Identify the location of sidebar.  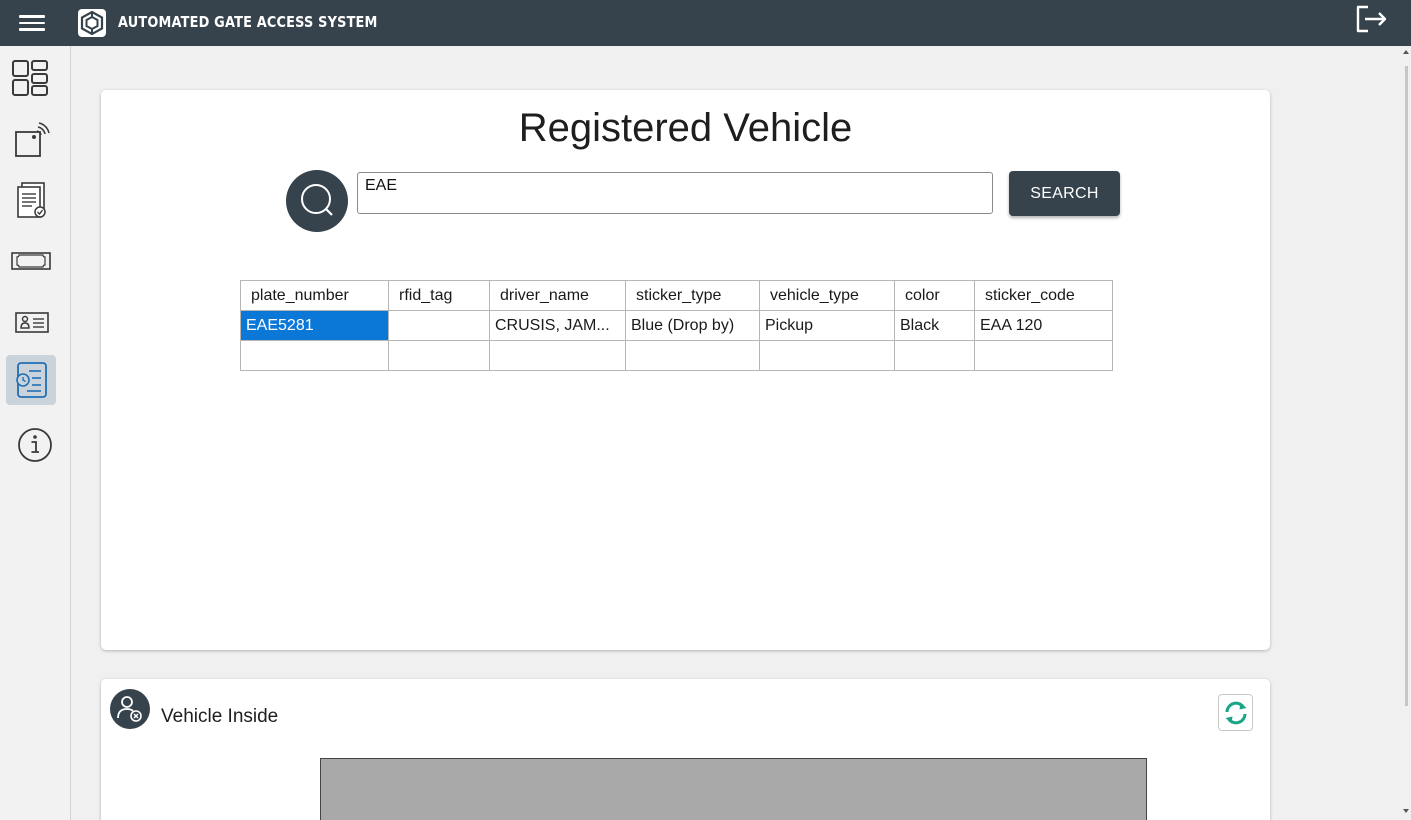
(35, 433).